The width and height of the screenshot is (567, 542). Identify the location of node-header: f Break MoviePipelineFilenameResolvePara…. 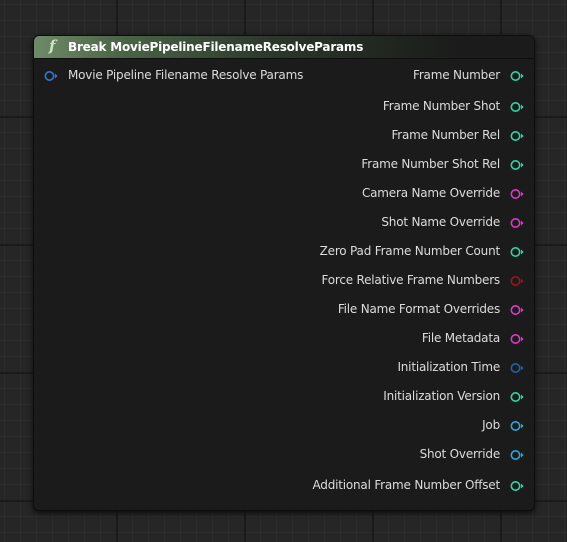
(284, 47).